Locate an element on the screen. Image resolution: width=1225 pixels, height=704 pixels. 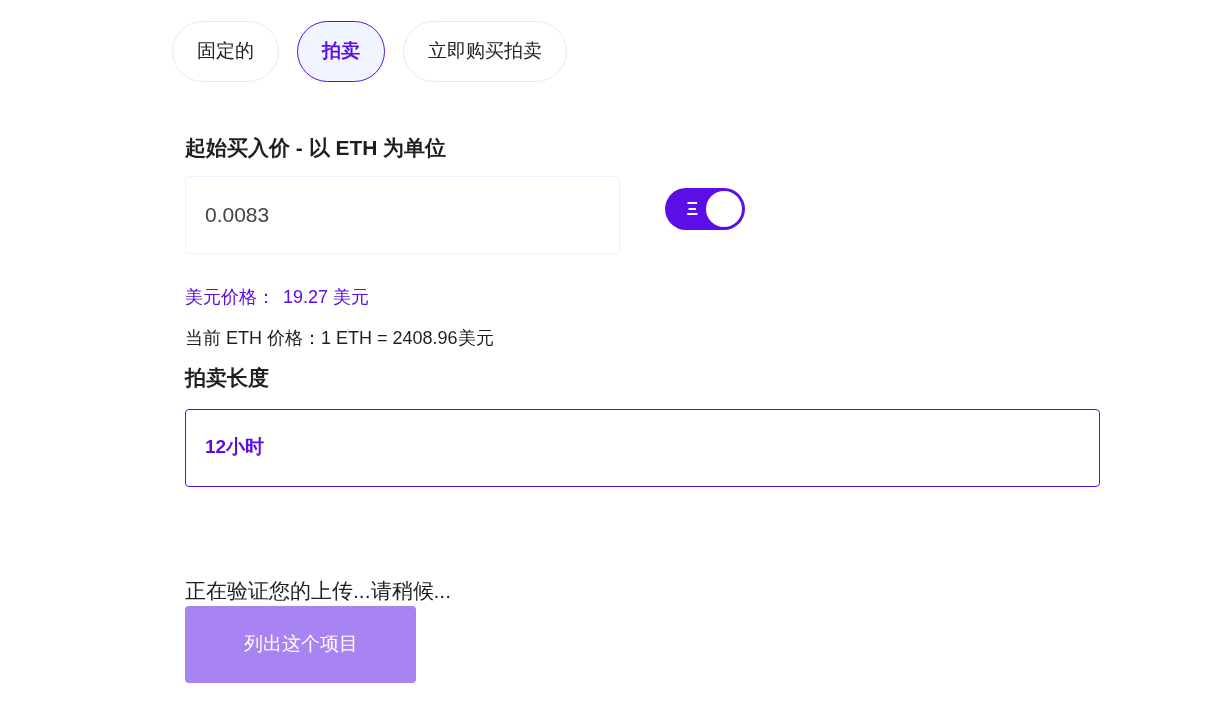
tab: 固定的 is located at coordinates (225, 51).